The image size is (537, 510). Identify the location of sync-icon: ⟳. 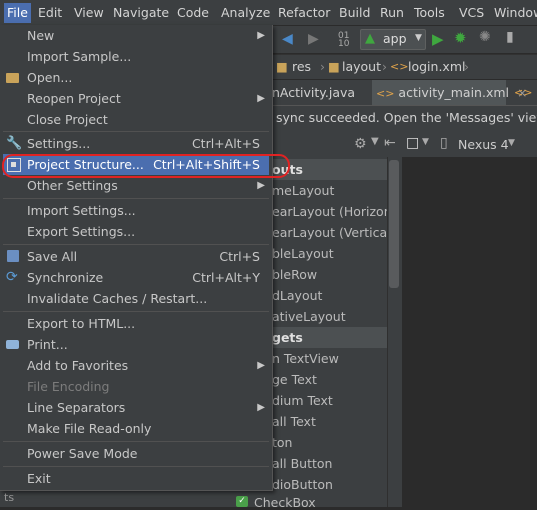
(12, 277).